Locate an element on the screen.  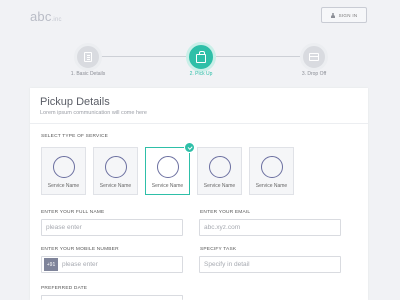
task-input: Specify in detail is located at coordinates (270, 264).